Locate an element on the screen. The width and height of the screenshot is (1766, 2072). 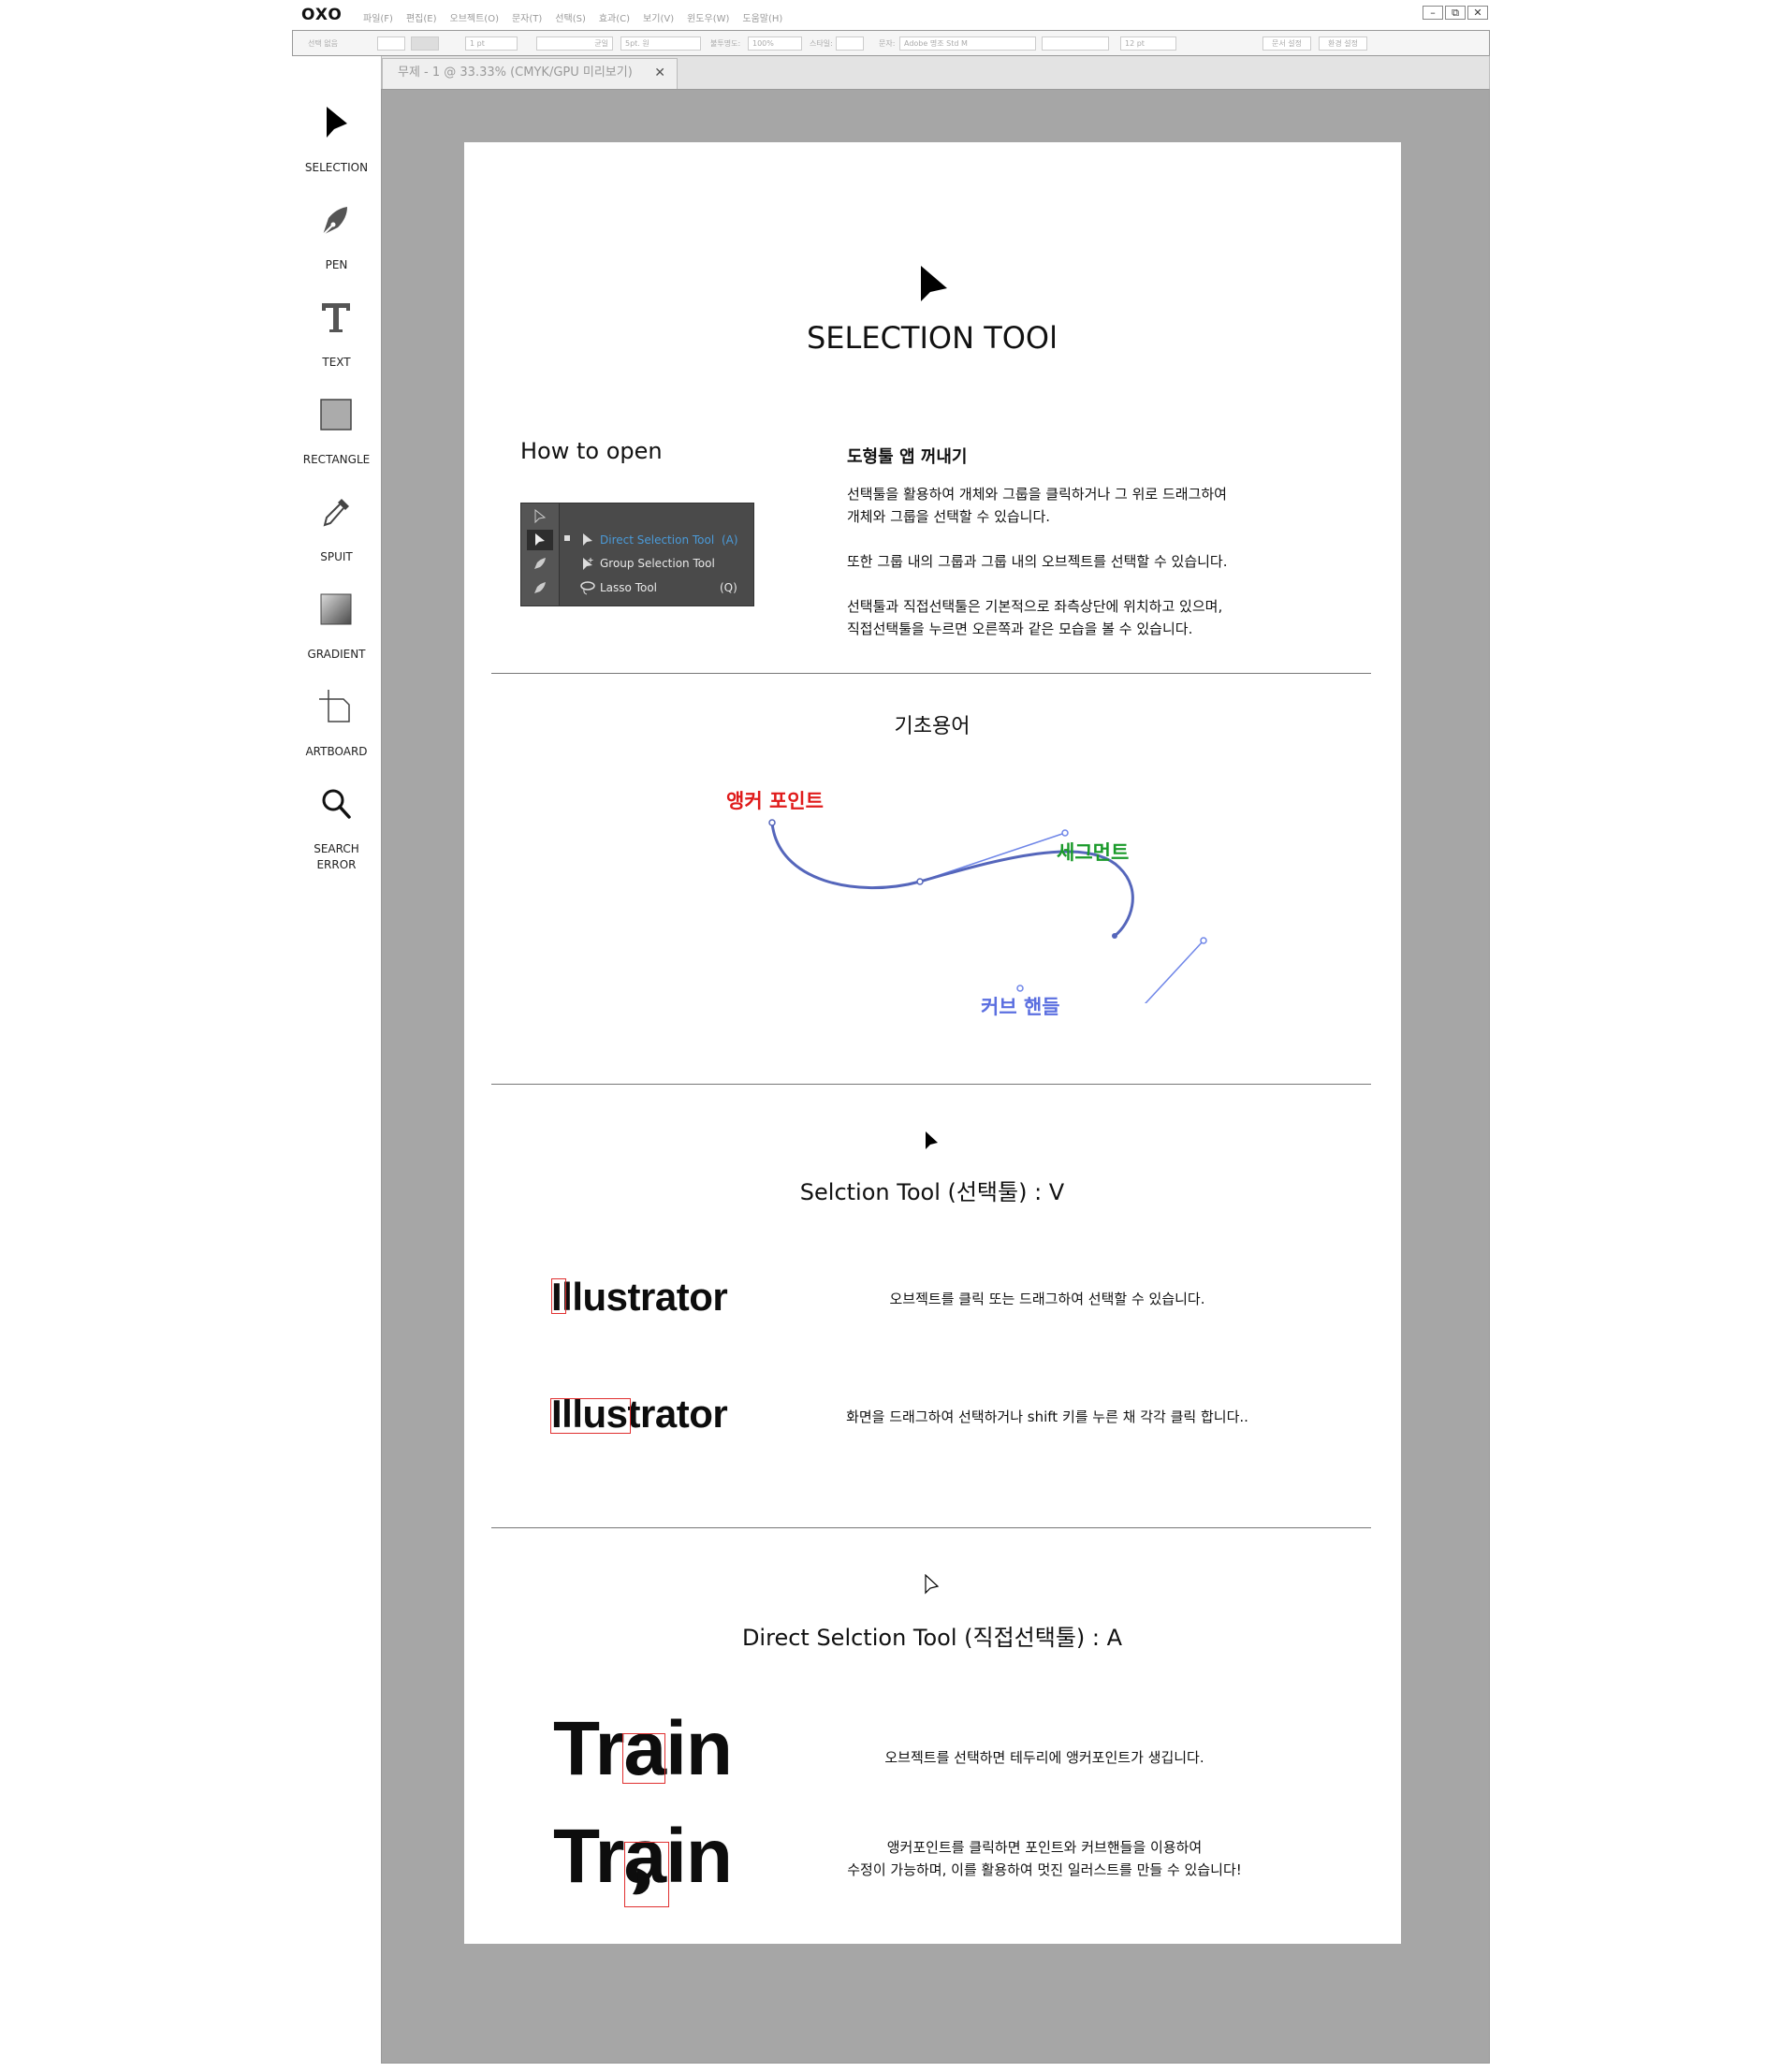
menu-object: 오브젝트(O) is located at coordinates (474, 17).